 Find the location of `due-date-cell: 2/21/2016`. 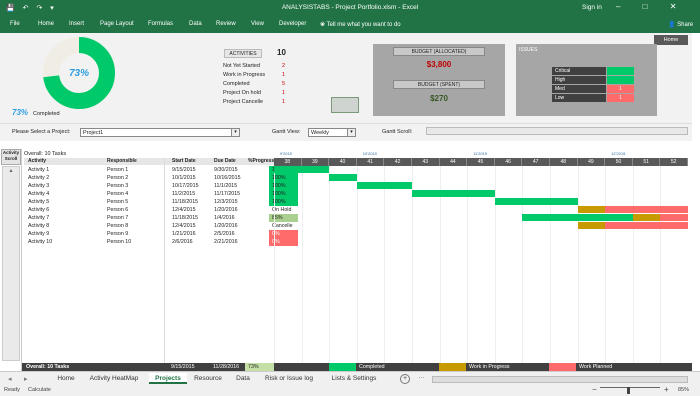

due-date-cell: 2/21/2016 is located at coordinates (226, 242).